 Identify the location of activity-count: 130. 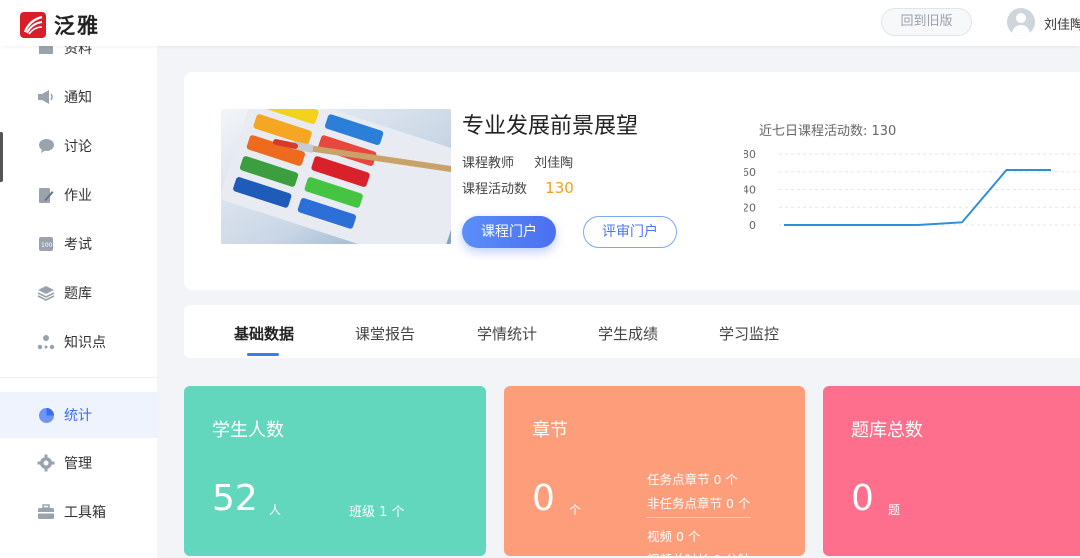
(559, 188).